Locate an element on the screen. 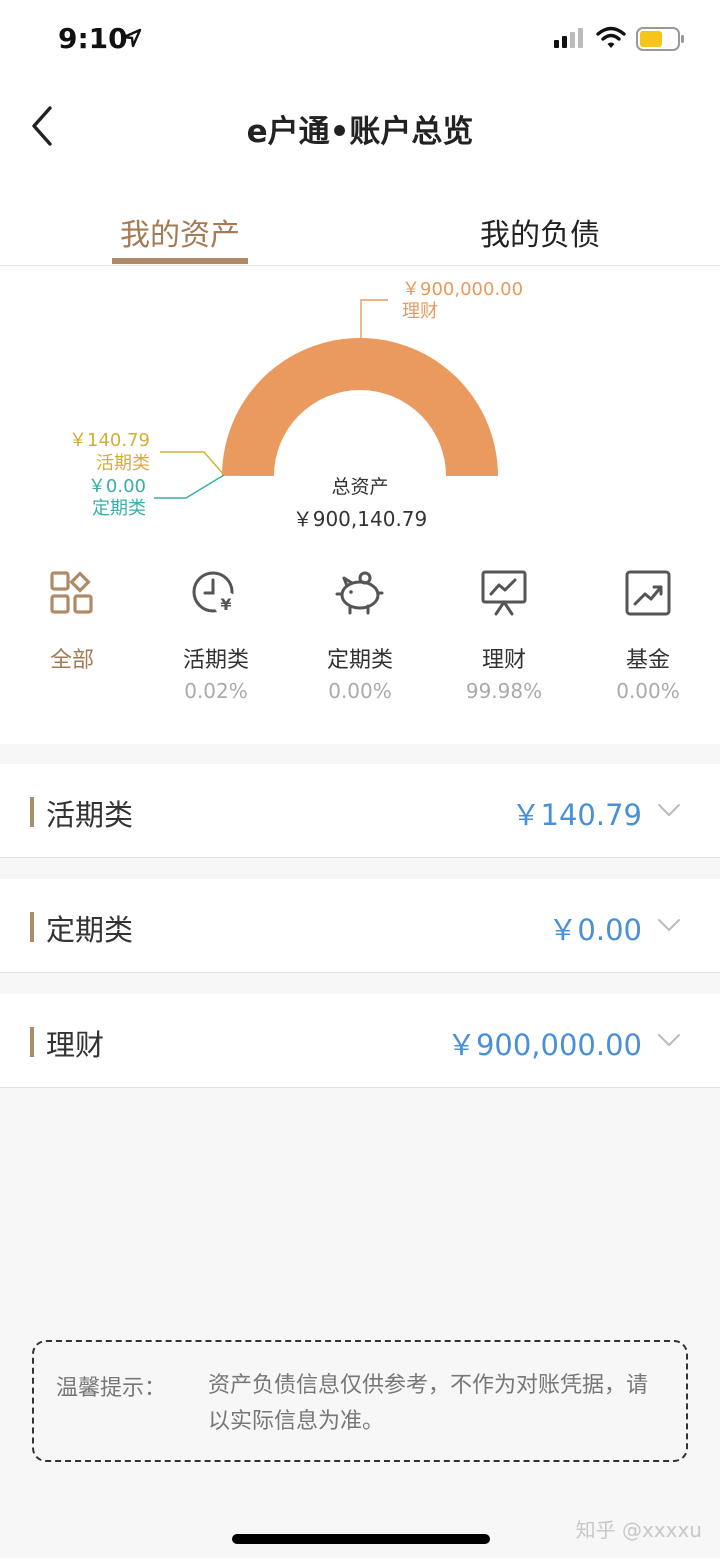  category-huoqi: ¥ 活期类 0.02% is located at coordinates (216, 645).